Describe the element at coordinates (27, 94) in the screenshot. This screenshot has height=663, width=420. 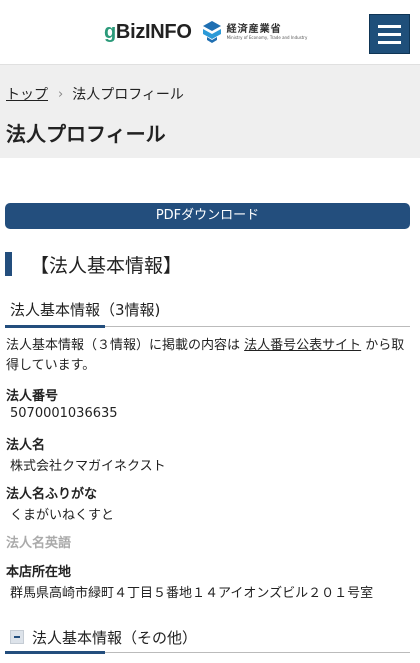
I see `breadcrumb-home-link: トップ` at that location.